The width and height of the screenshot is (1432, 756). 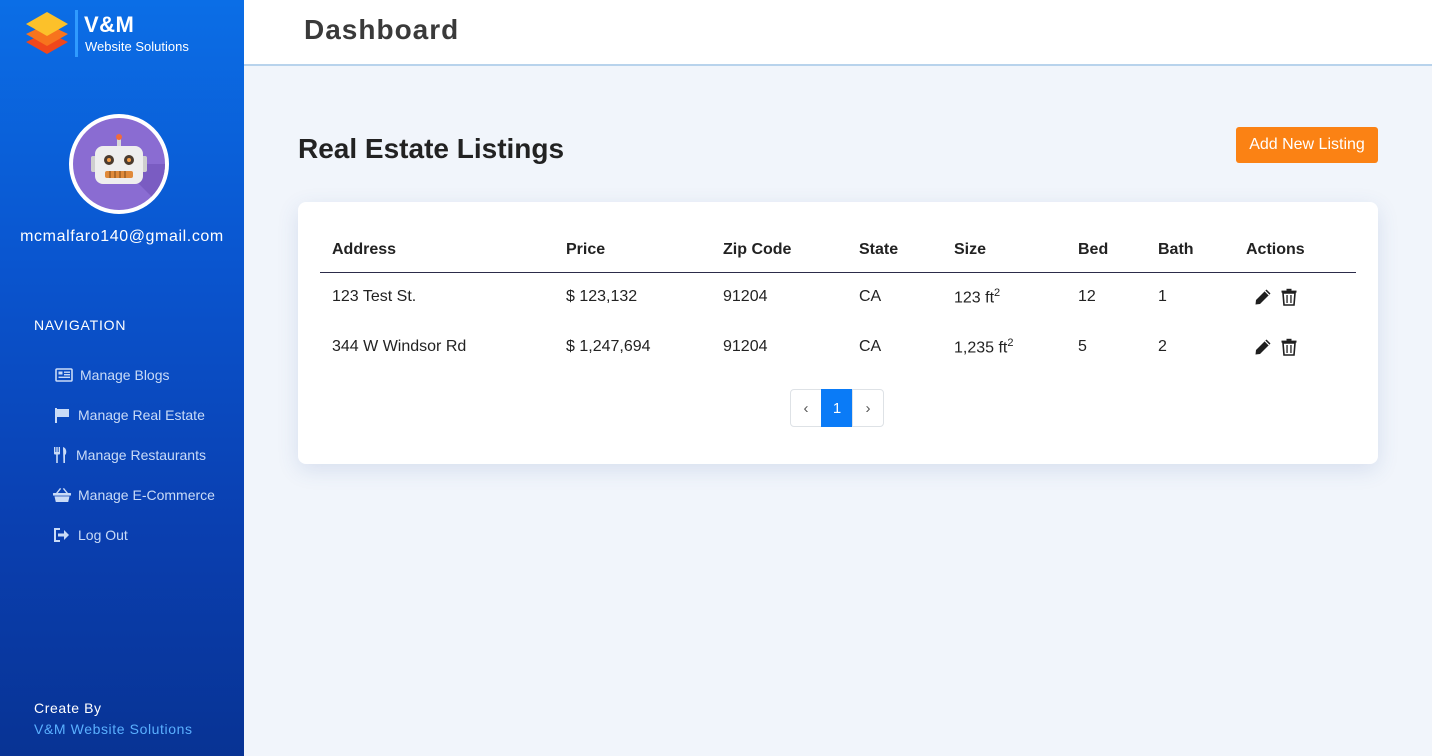 I want to click on nav-item-manage-restaurants: Manage Restaurants, so click(x=122, y=455).